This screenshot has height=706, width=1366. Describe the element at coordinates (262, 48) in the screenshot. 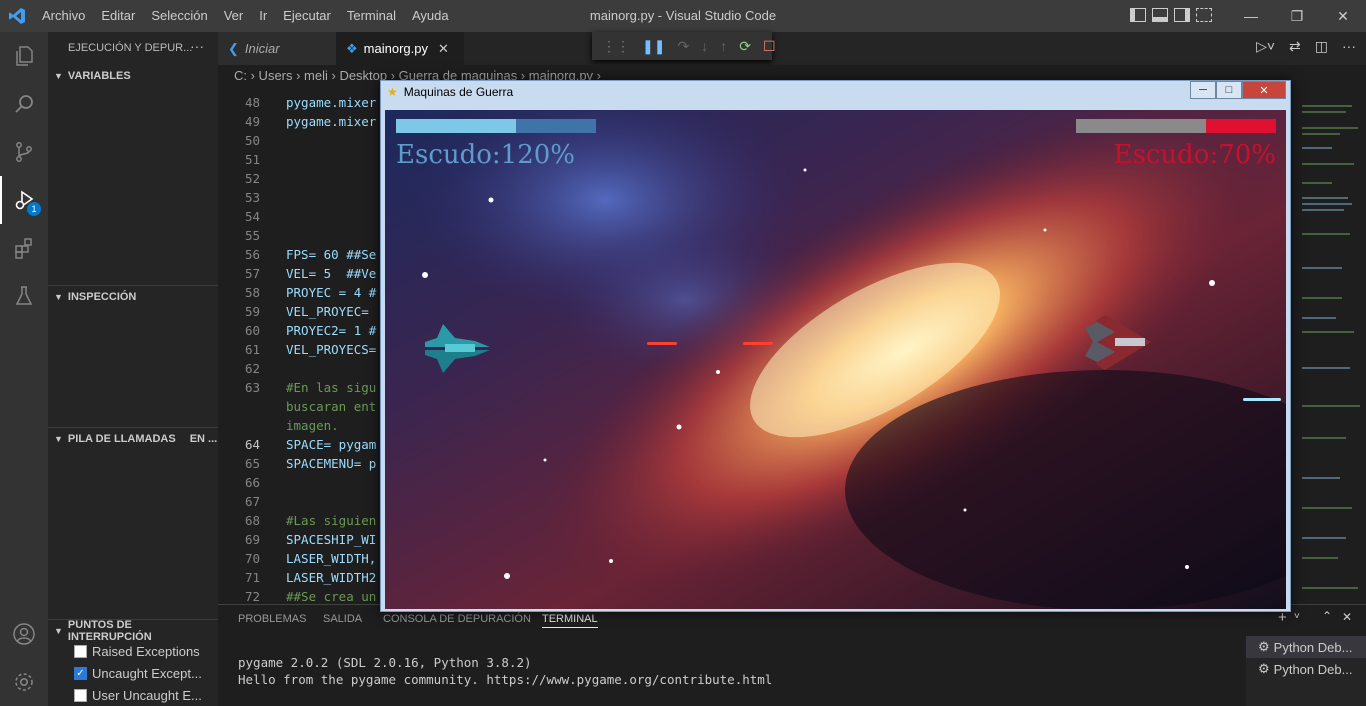

I see `tab-label: Iniciar` at that location.